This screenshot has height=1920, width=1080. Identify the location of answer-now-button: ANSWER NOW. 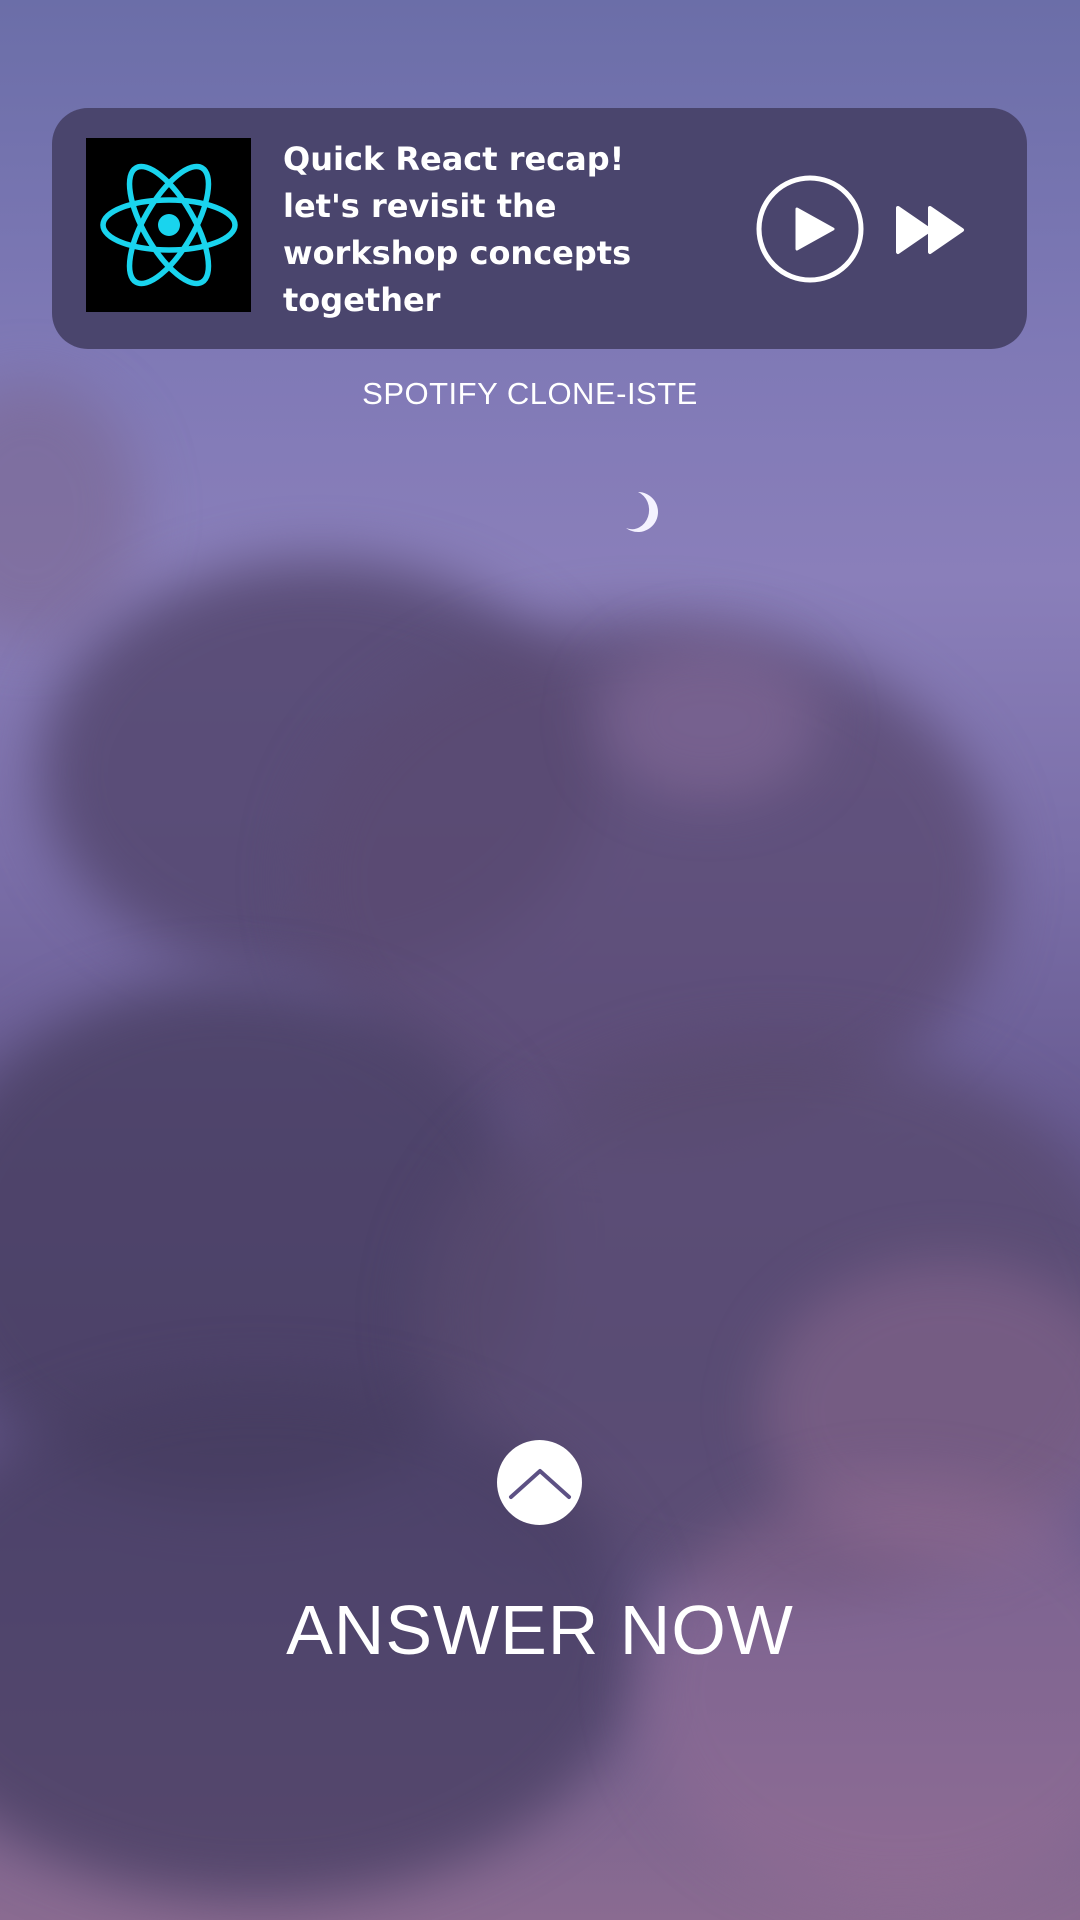
(540, 1630).